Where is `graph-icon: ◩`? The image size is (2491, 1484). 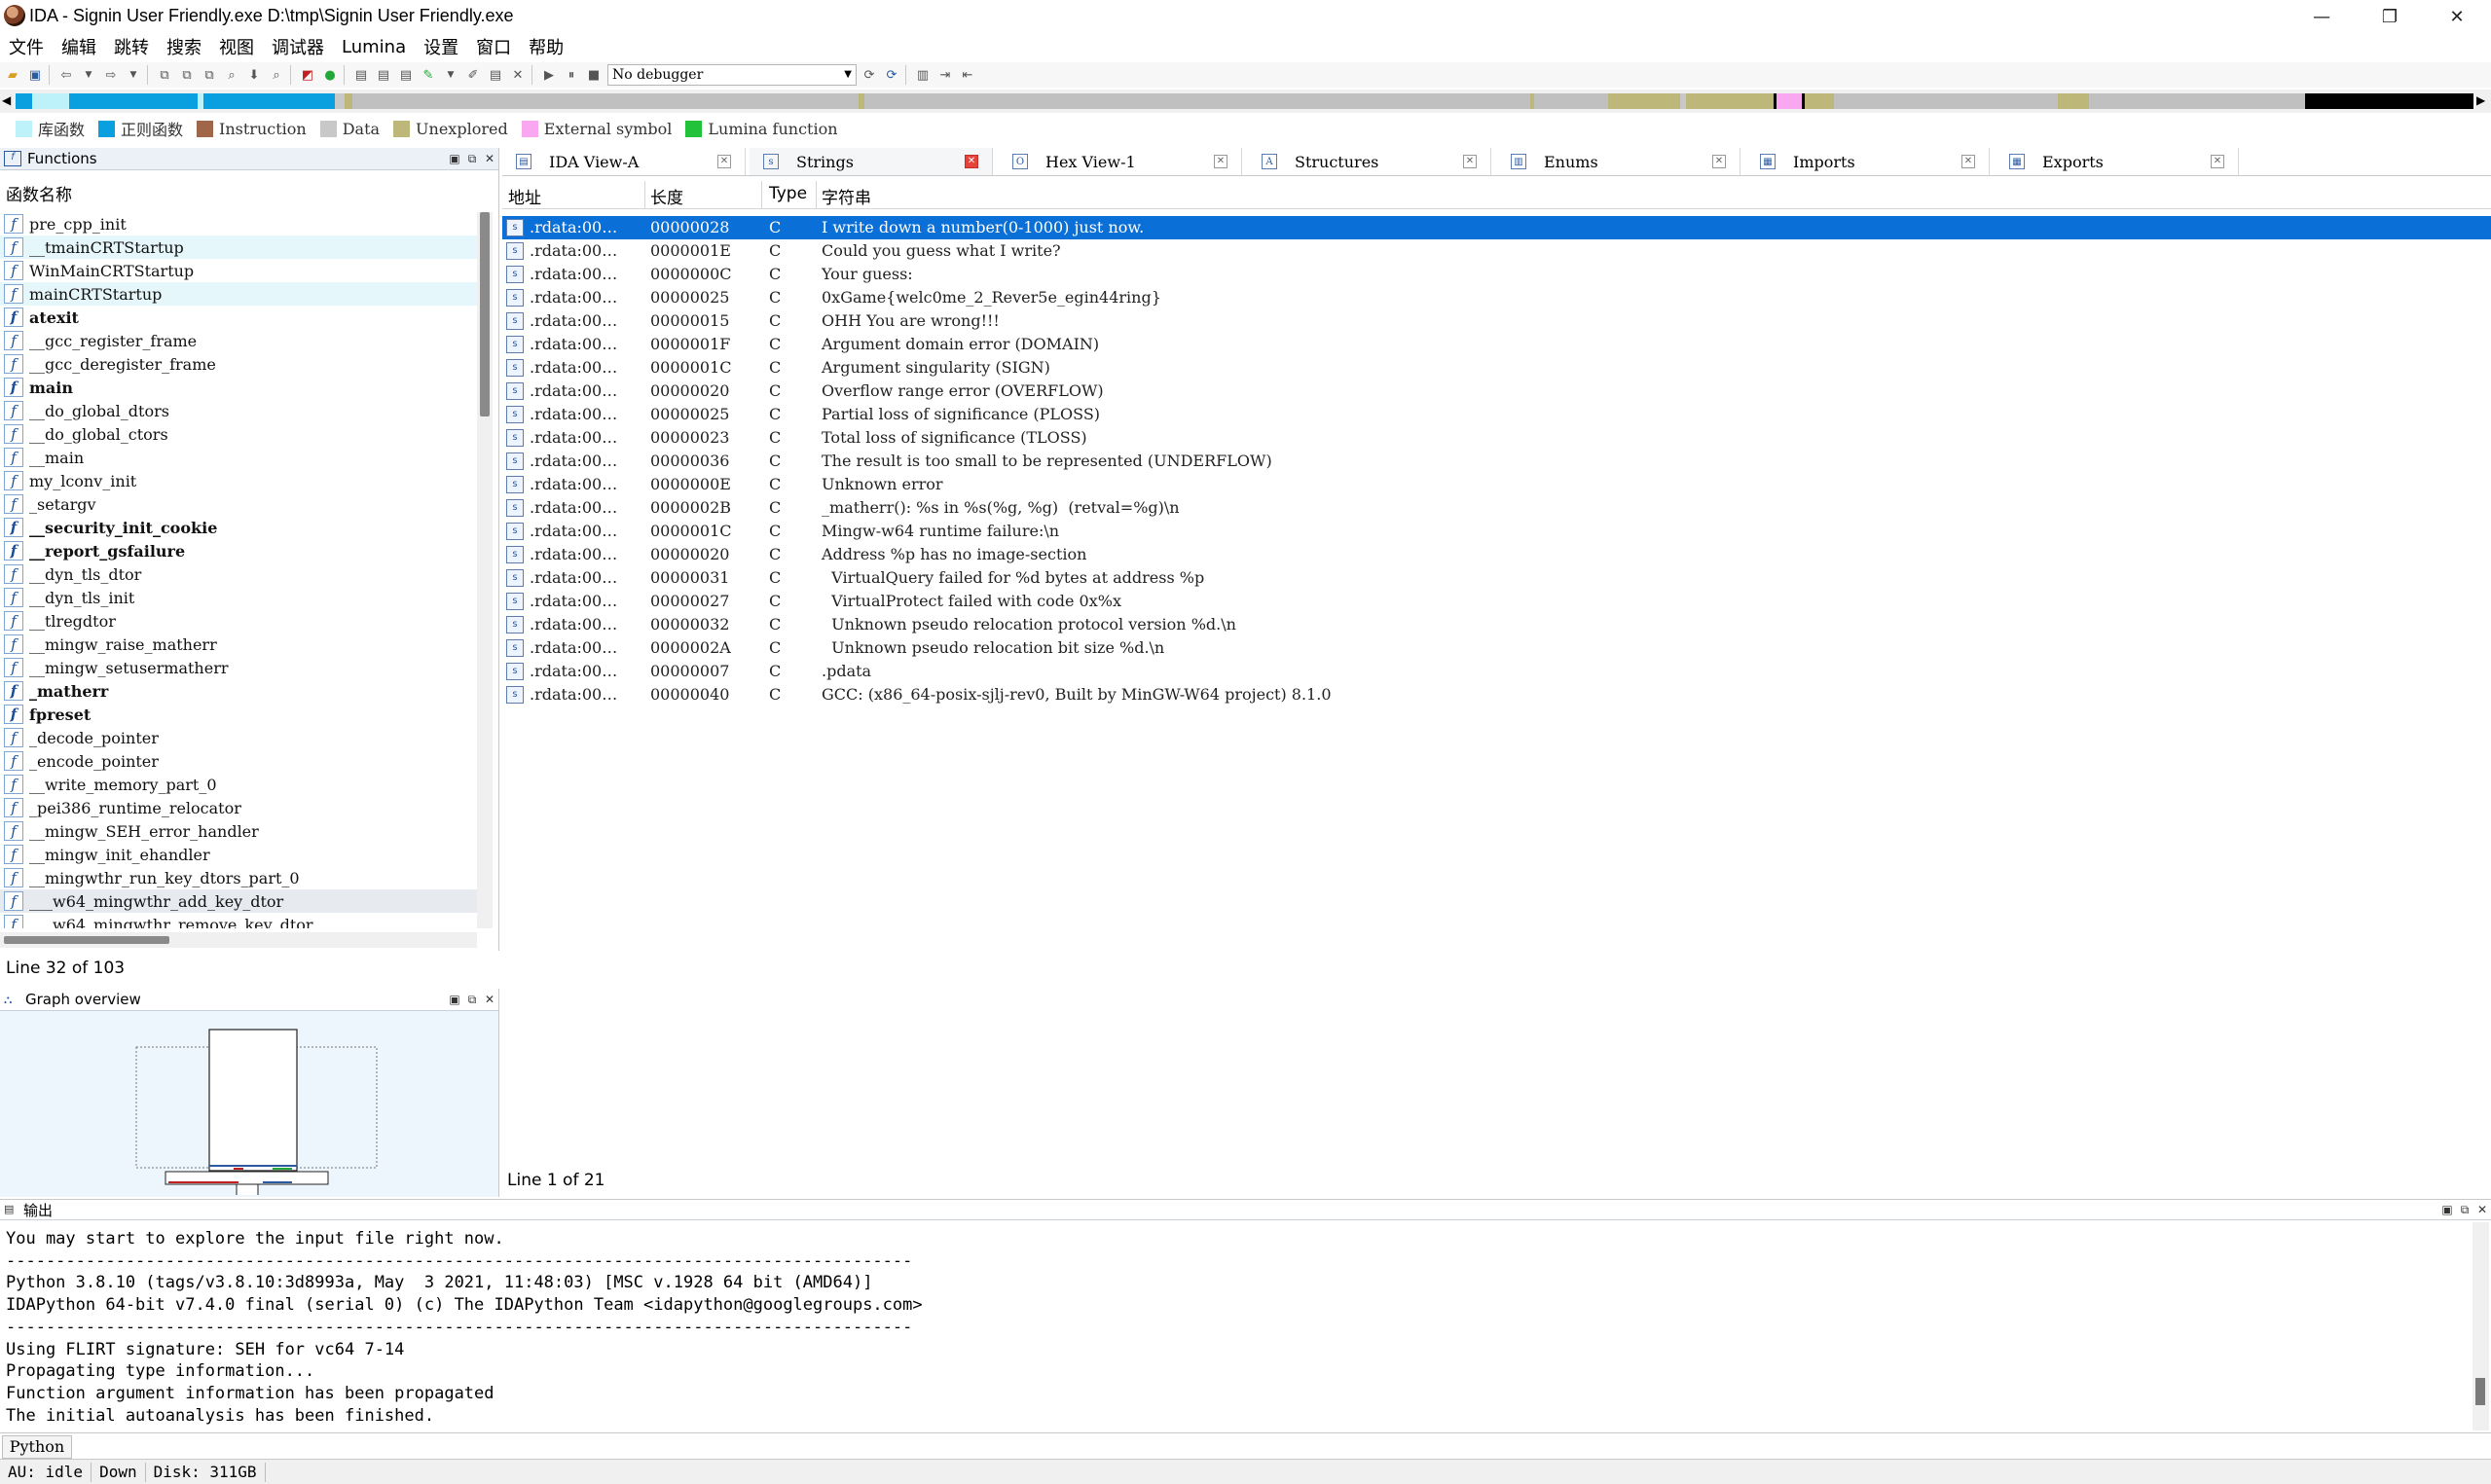
graph-icon: ◩ is located at coordinates (307, 75).